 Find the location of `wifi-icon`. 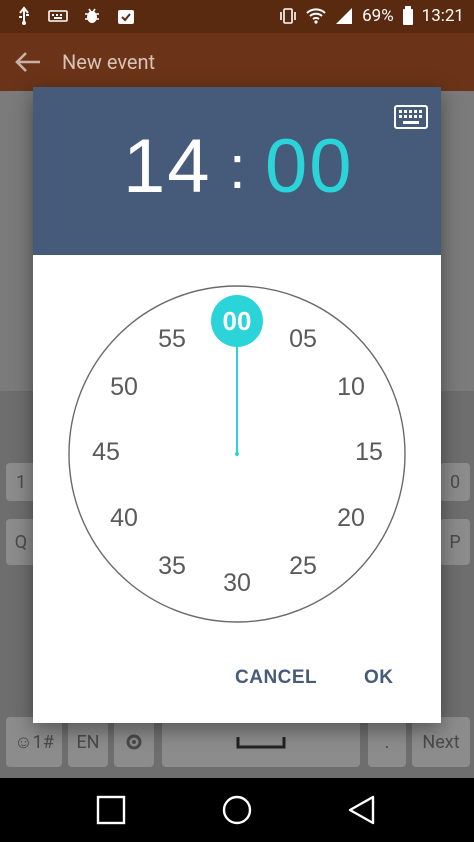

wifi-icon is located at coordinates (316, 16).